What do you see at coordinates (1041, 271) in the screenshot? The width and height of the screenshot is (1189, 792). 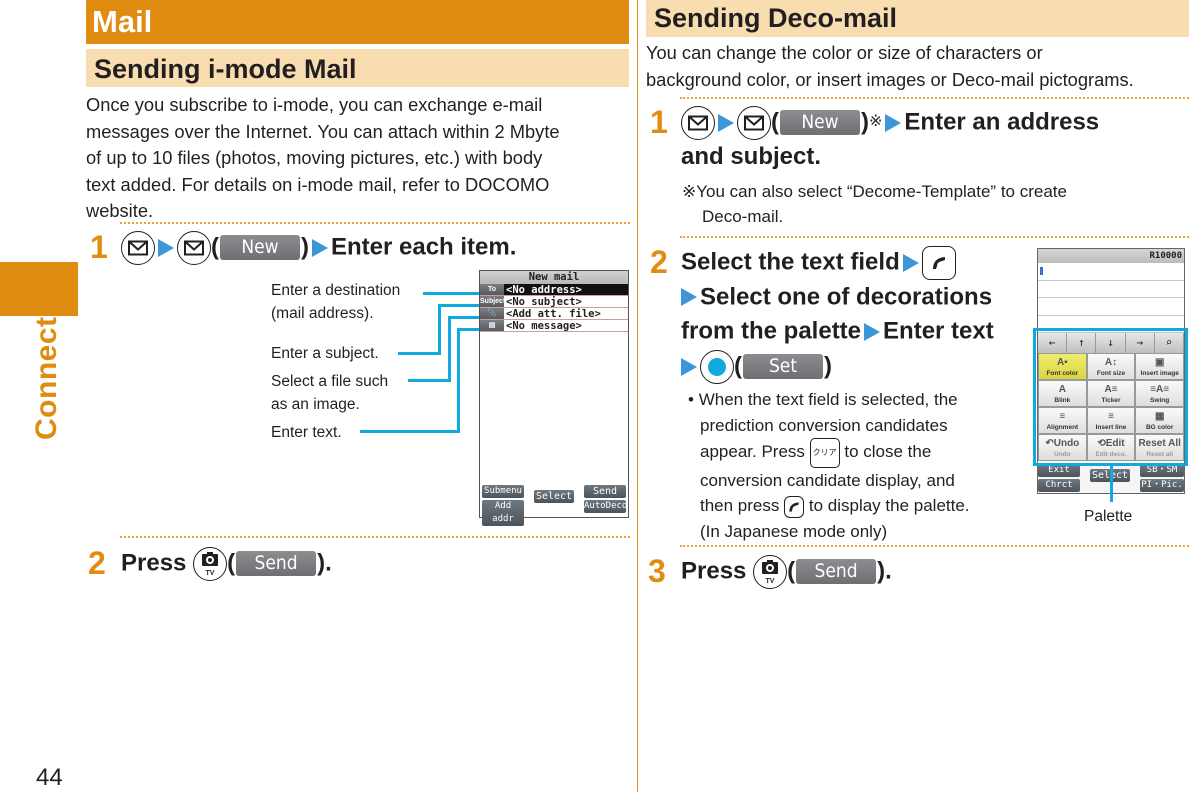 I see `cursor` at bounding box center [1041, 271].